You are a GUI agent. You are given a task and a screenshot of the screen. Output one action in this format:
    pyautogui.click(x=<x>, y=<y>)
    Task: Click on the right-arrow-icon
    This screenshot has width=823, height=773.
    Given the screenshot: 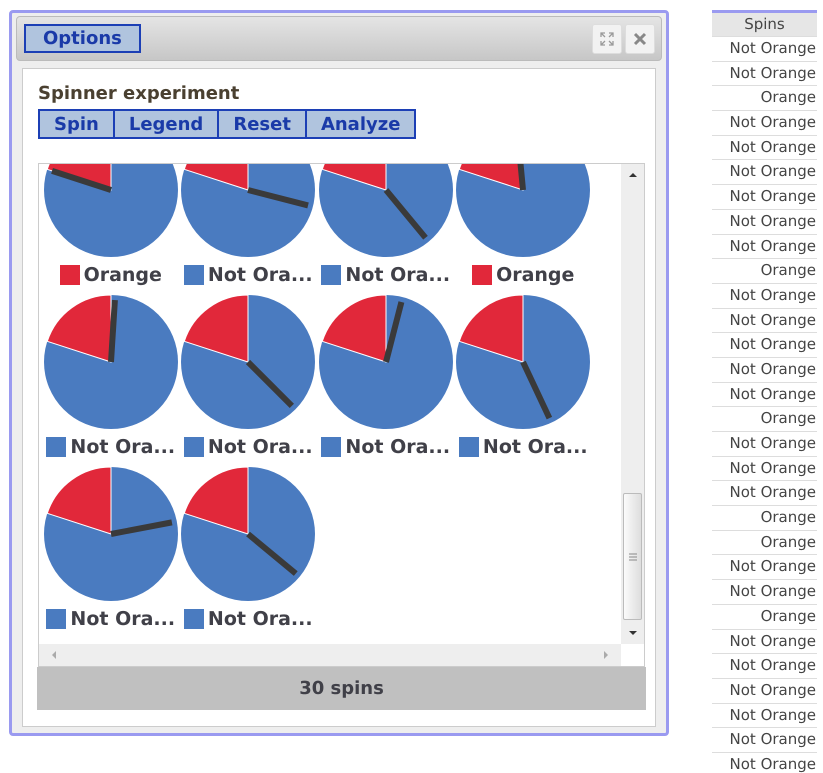 What is the action you would take?
    pyautogui.click(x=606, y=655)
    